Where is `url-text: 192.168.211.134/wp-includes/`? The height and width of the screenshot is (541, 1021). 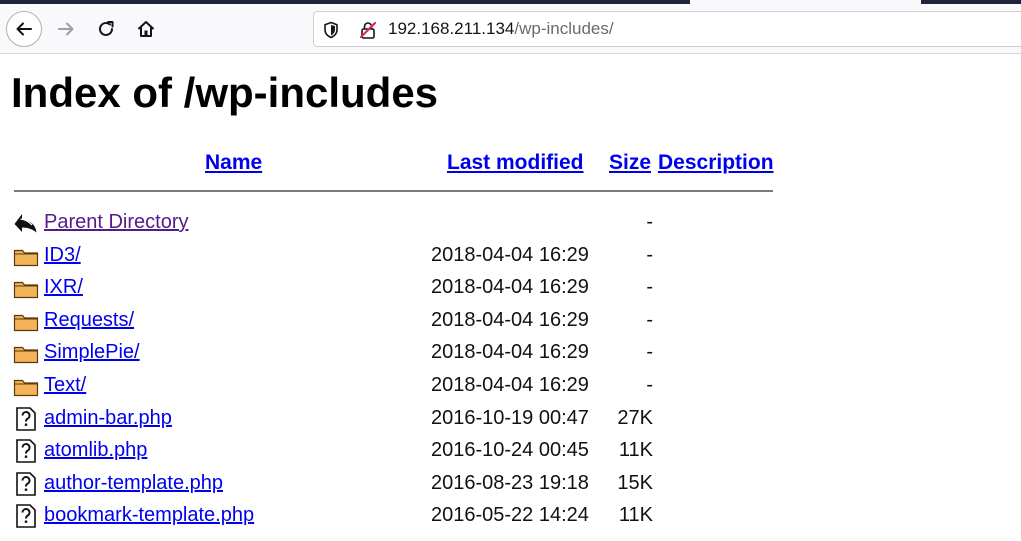 url-text: 192.168.211.134/wp-includes/ is located at coordinates (501, 29).